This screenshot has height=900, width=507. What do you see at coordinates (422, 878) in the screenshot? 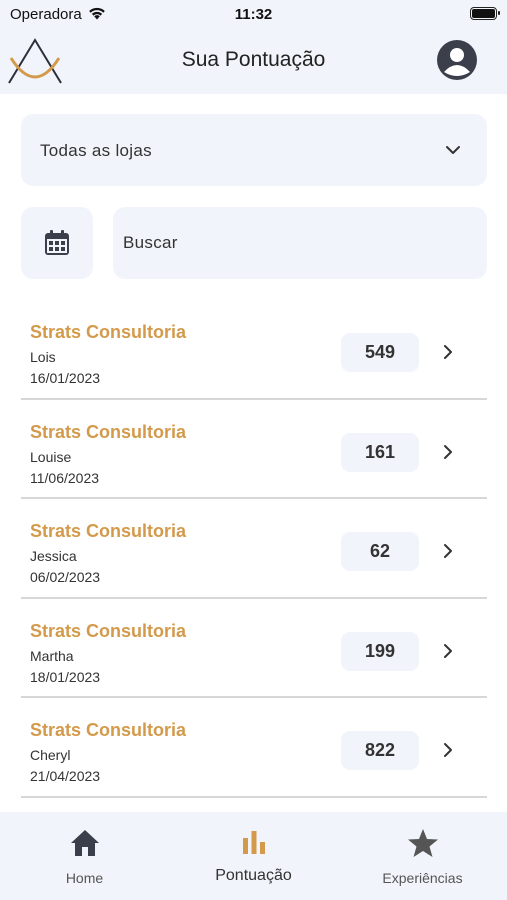
I see `nav-label-experiencias: Experiências` at bounding box center [422, 878].